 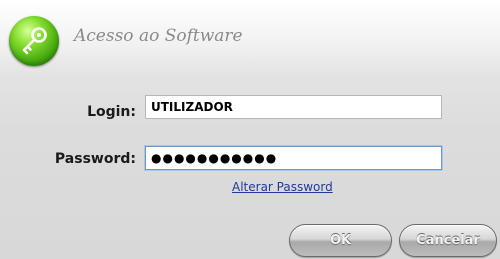 I want to click on change-password-link: Alterar Password, so click(x=282, y=187).